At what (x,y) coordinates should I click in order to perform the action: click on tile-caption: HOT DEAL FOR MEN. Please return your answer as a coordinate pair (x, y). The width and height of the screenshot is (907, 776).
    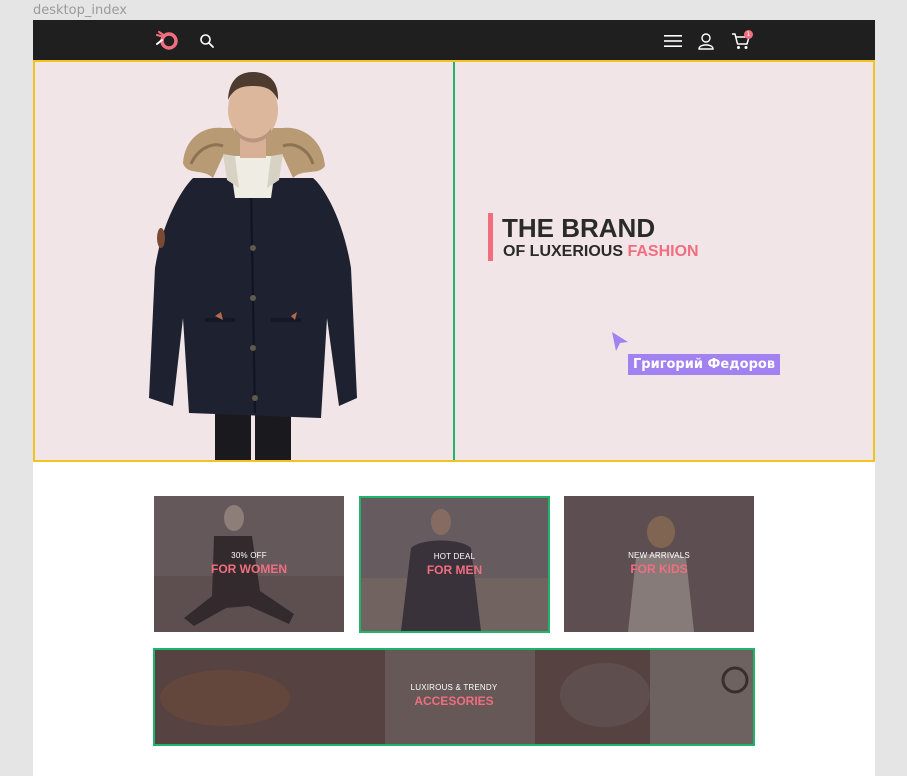
    Looking at the image, I should click on (454, 565).